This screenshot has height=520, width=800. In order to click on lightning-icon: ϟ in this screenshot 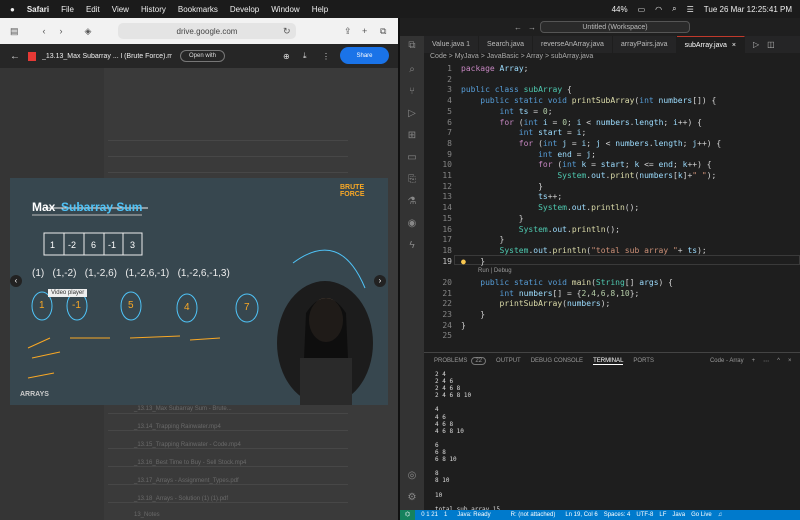, I will do `click(412, 246)`.